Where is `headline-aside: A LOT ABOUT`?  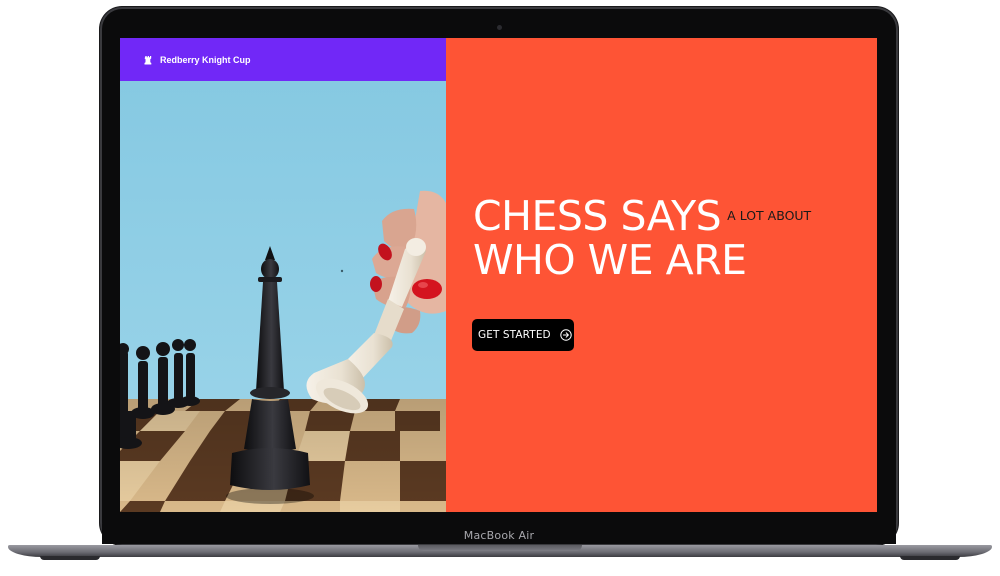 headline-aside: A LOT ABOUT is located at coordinates (769, 215).